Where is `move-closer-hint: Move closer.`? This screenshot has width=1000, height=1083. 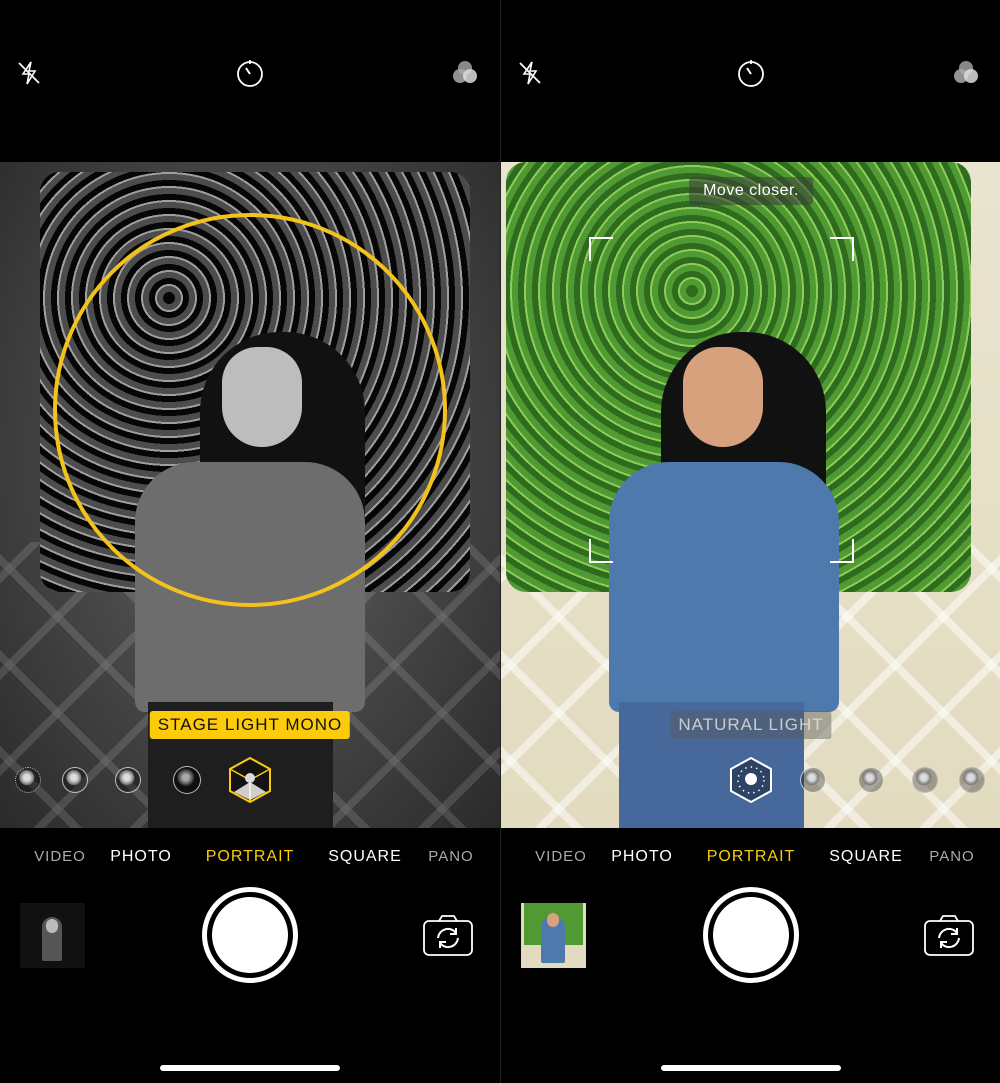
move-closer-hint: Move closer. is located at coordinates (751, 191).